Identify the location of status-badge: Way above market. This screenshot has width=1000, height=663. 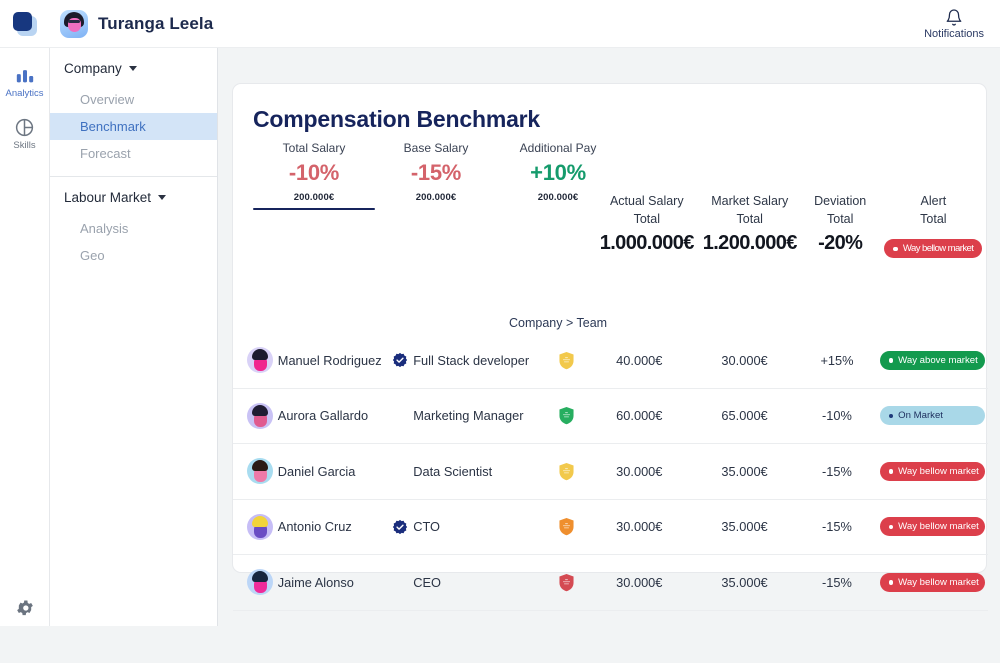
(932, 360).